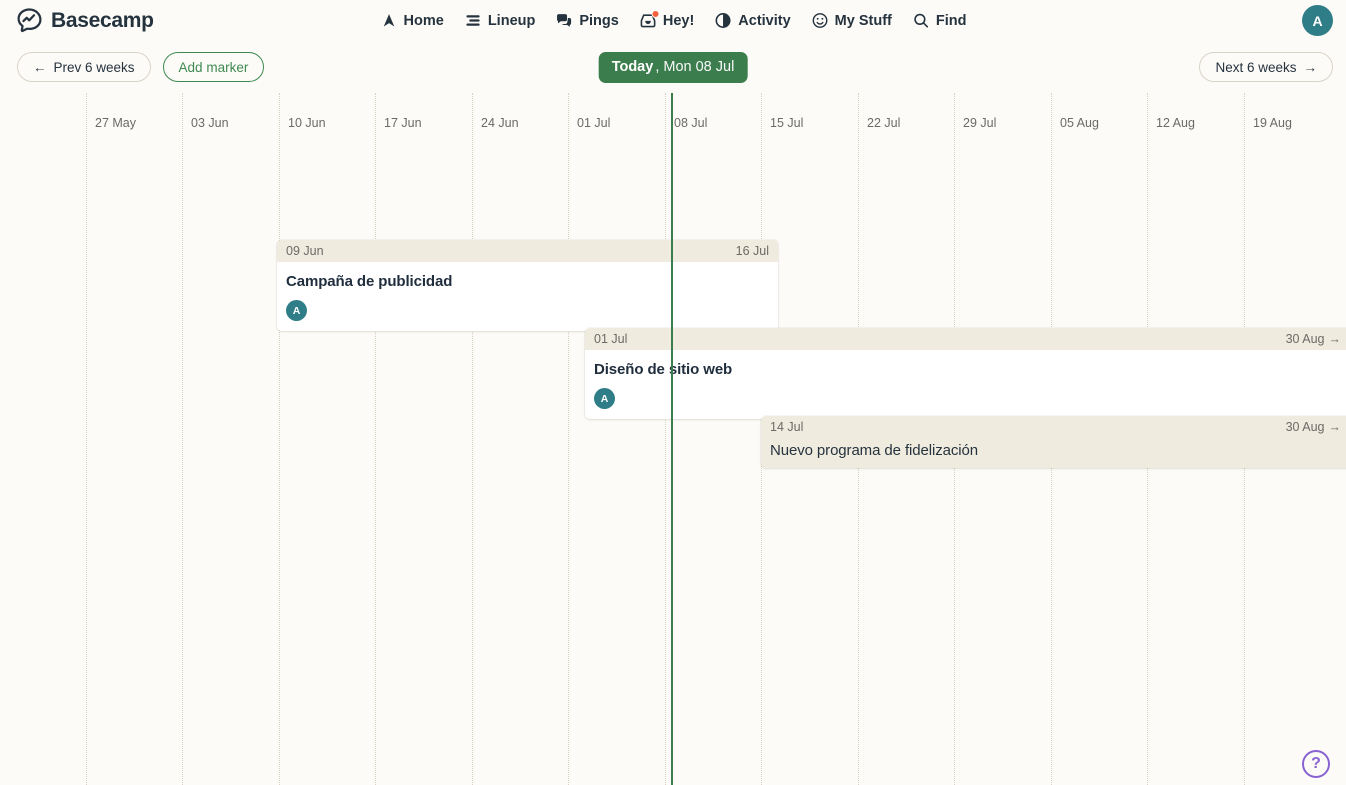 The height and width of the screenshot is (785, 1346). What do you see at coordinates (29, 20) in the screenshot?
I see `basecamp-logo-icon` at bounding box center [29, 20].